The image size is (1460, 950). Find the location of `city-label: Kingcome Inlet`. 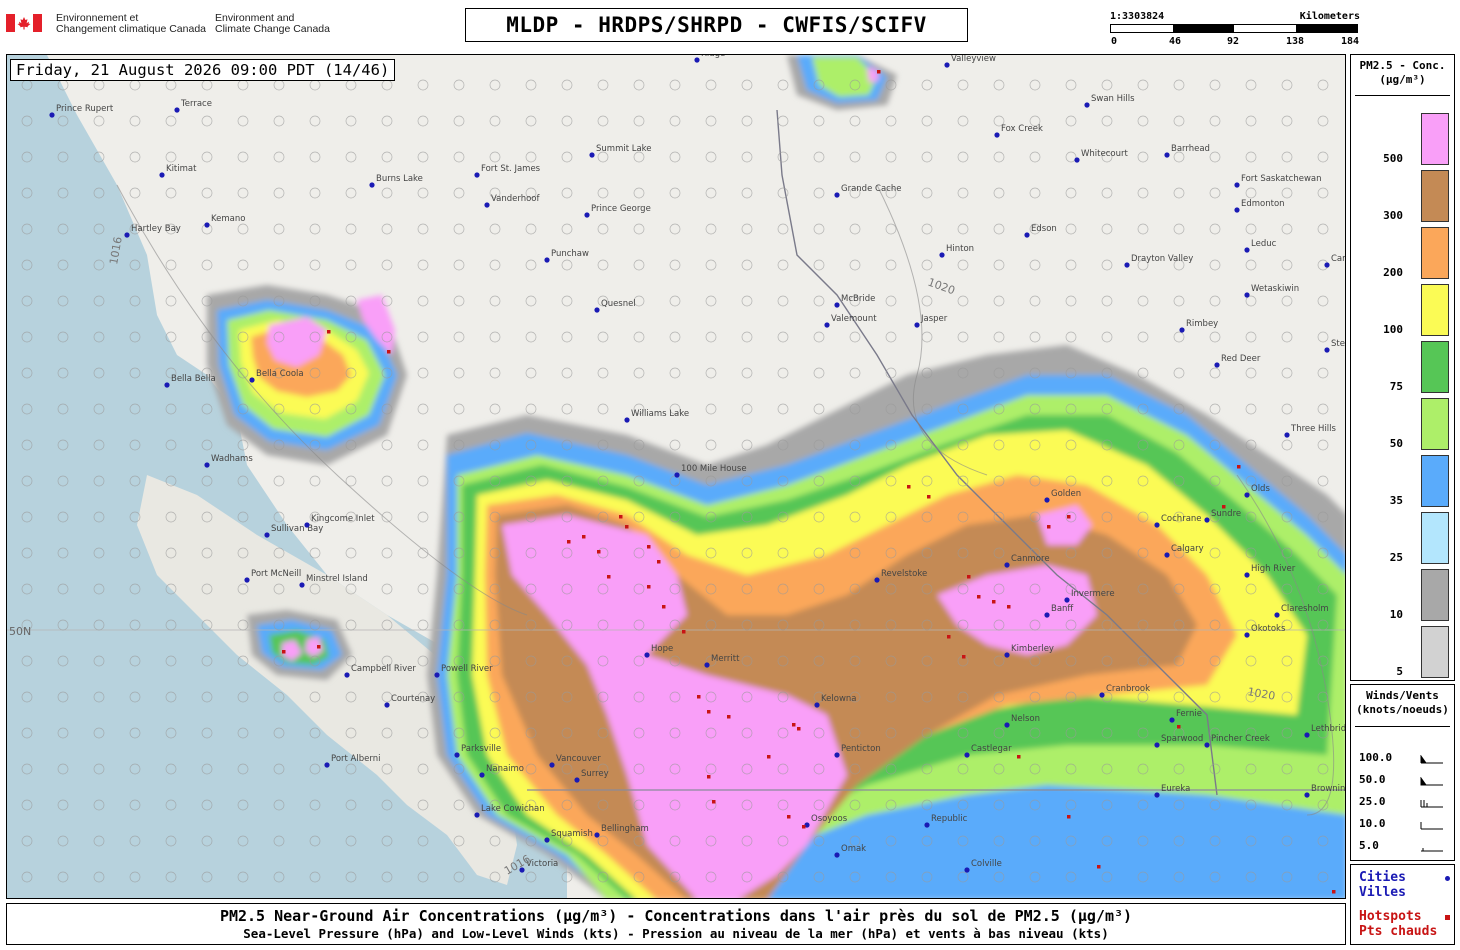

city-label: Kingcome Inlet is located at coordinates (343, 519).